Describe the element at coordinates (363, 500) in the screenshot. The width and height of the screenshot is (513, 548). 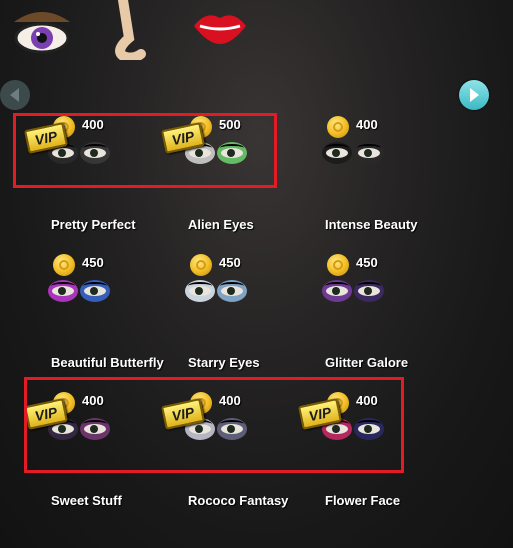
I see `item-name: Flower Face` at that location.